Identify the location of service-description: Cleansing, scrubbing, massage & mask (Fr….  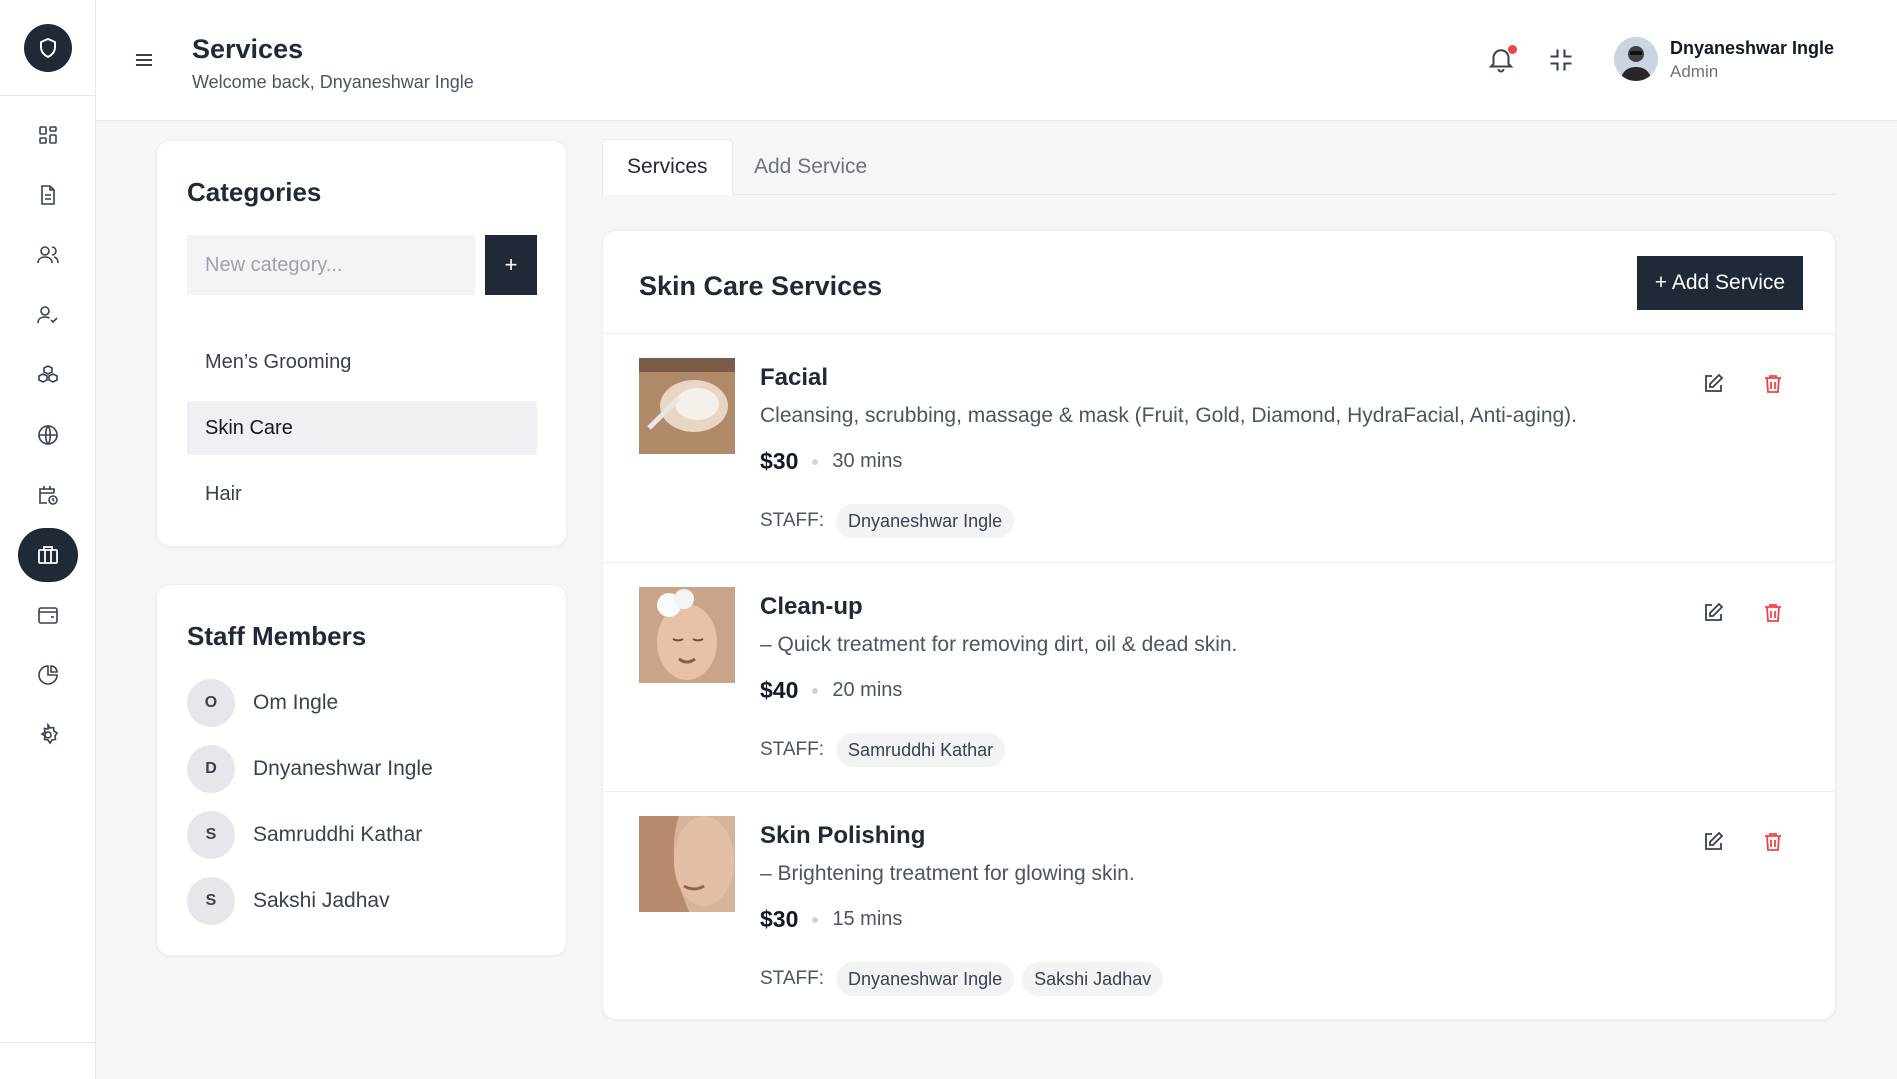
(1169, 415).